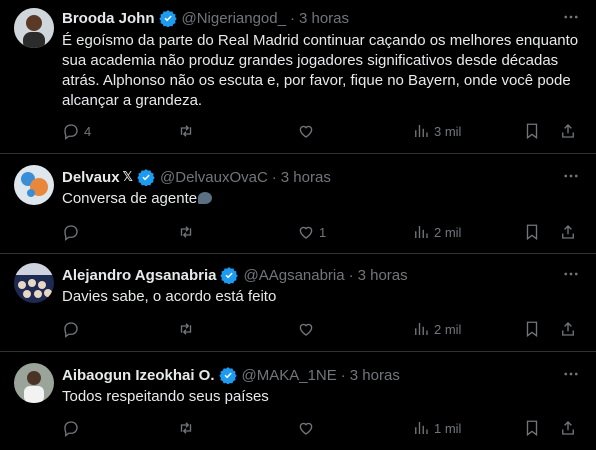  Describe the element at coordinates (139, 275) in the screenshot. I see `display-name: Alejandro Agsanabria` at that location.